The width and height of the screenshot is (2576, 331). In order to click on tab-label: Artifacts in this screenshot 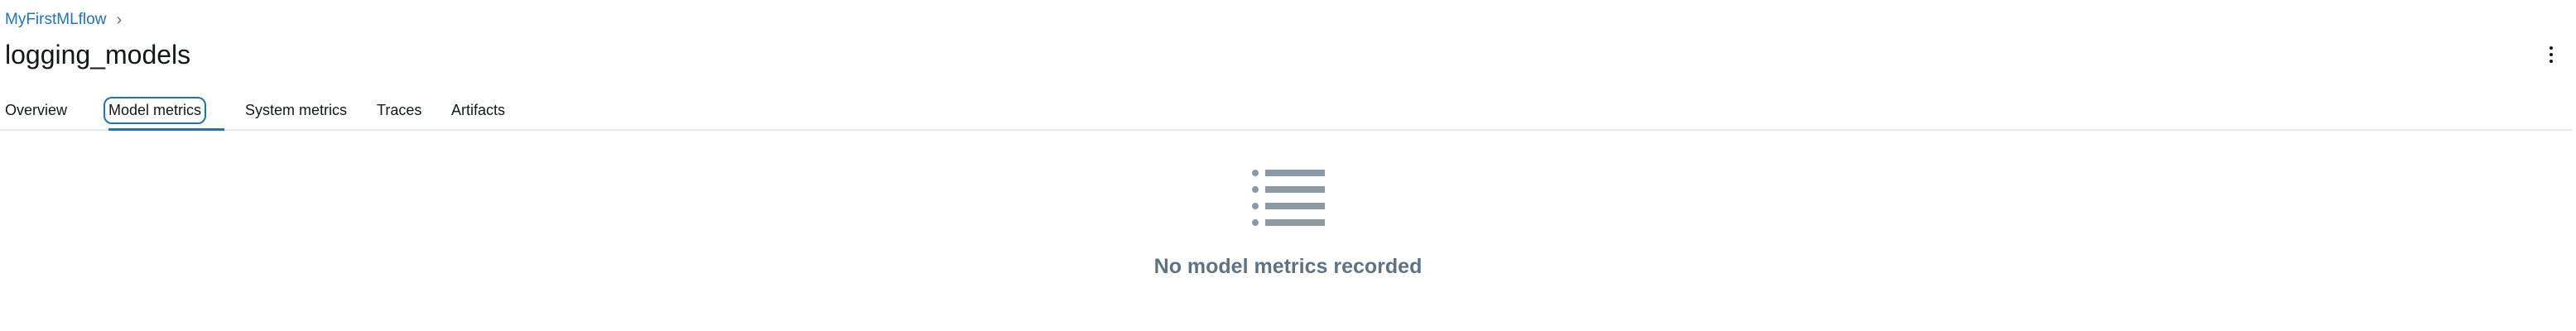, I will do `click(478, 109)`.